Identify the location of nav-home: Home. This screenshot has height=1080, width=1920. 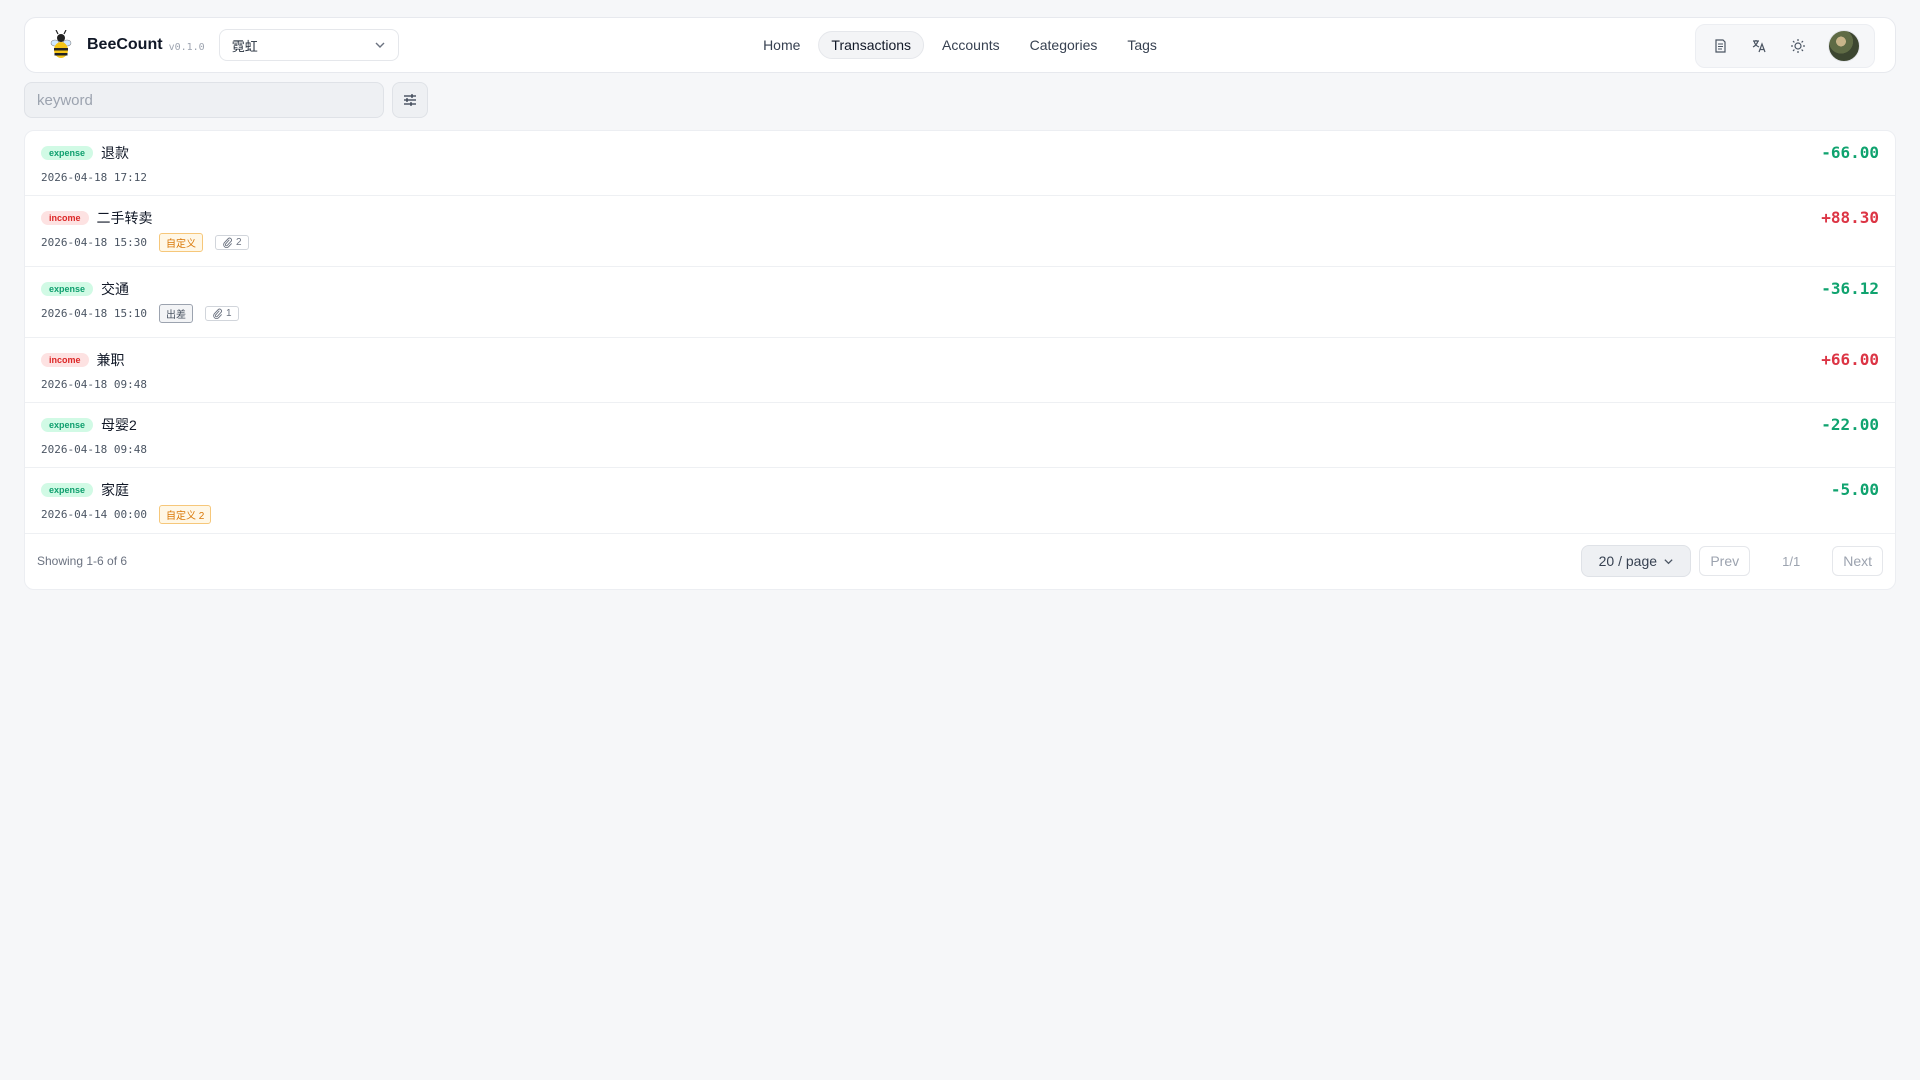
(781, 45).